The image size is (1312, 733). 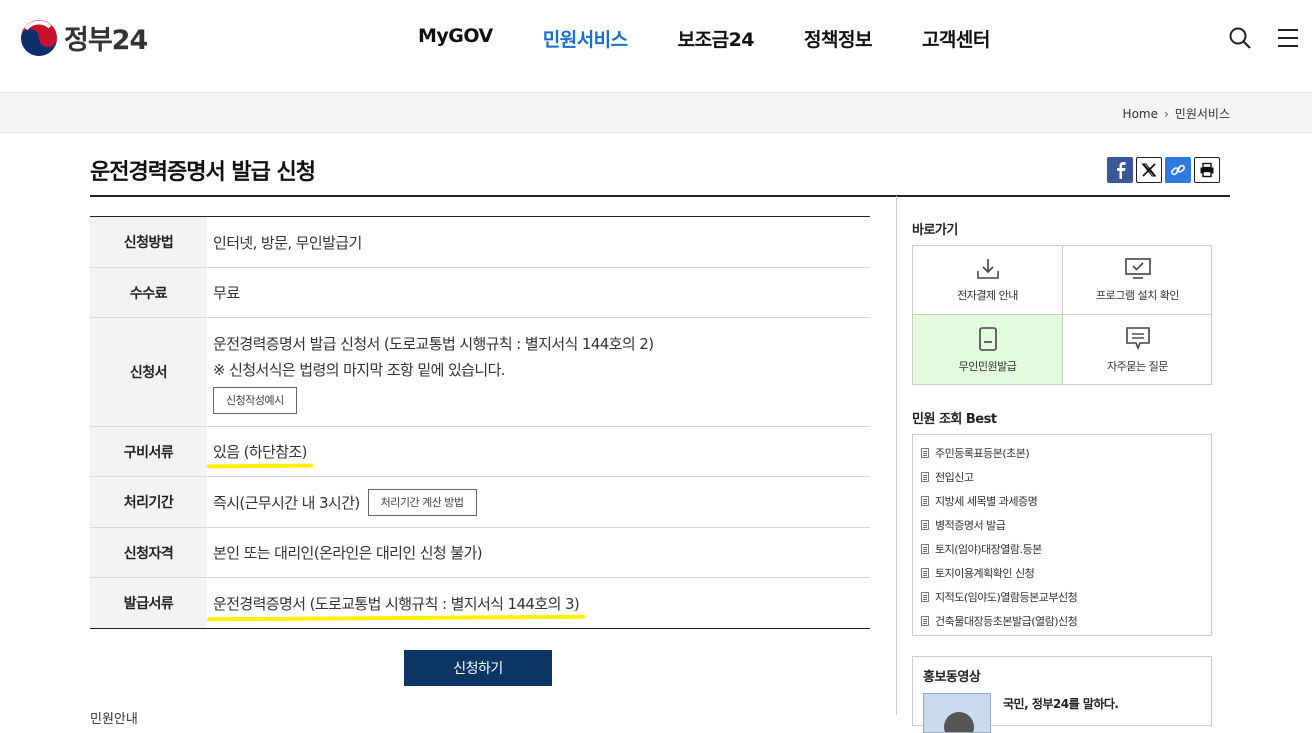 What do you see at coordinates (982, 453) in the screenshot?
I see `best-item-label: 주민등록표등본(초본)` at bounding box center [982, 453].